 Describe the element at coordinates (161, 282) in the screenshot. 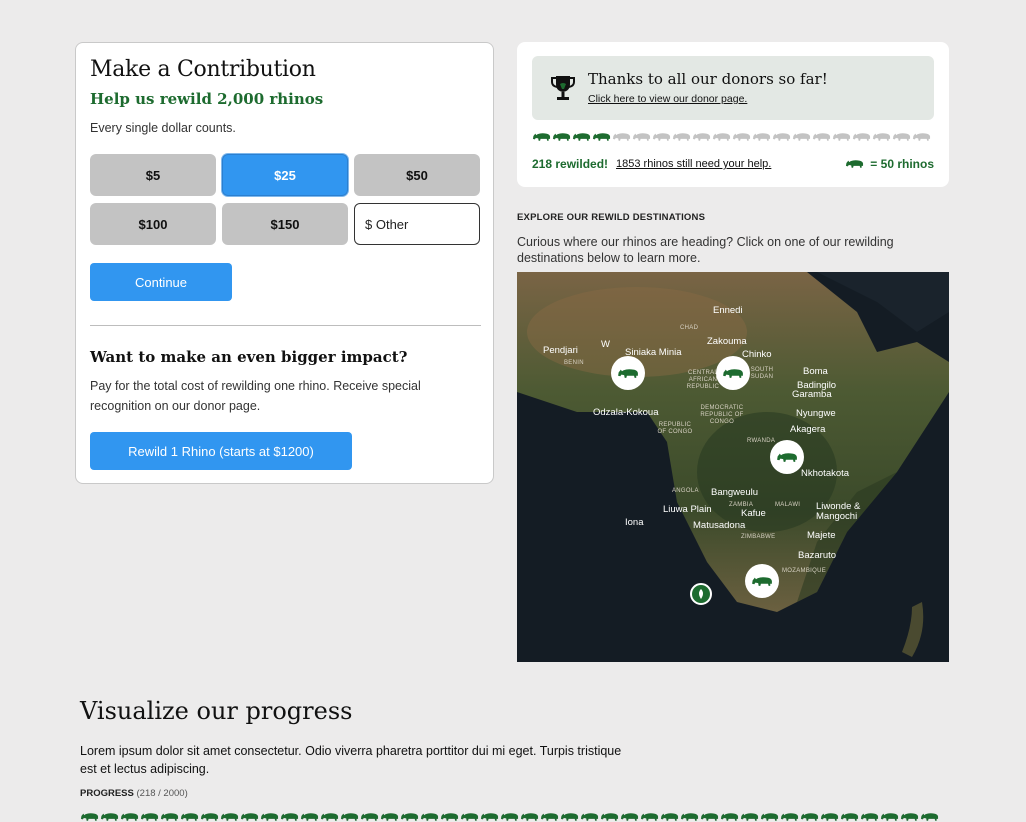

I see `continue-button: Continue` at that location.